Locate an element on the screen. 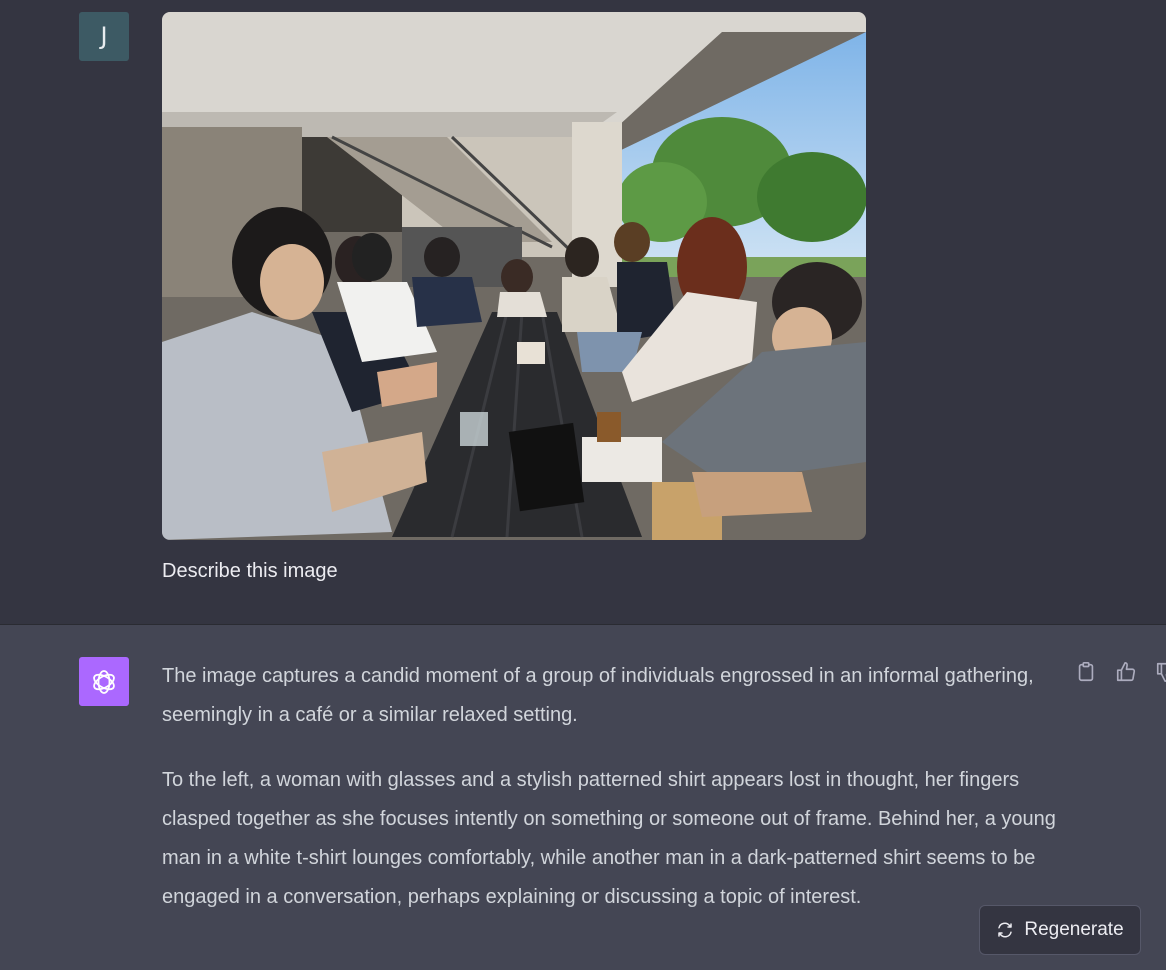  thumbs-up-icon is located at coordinates (1126, 672).